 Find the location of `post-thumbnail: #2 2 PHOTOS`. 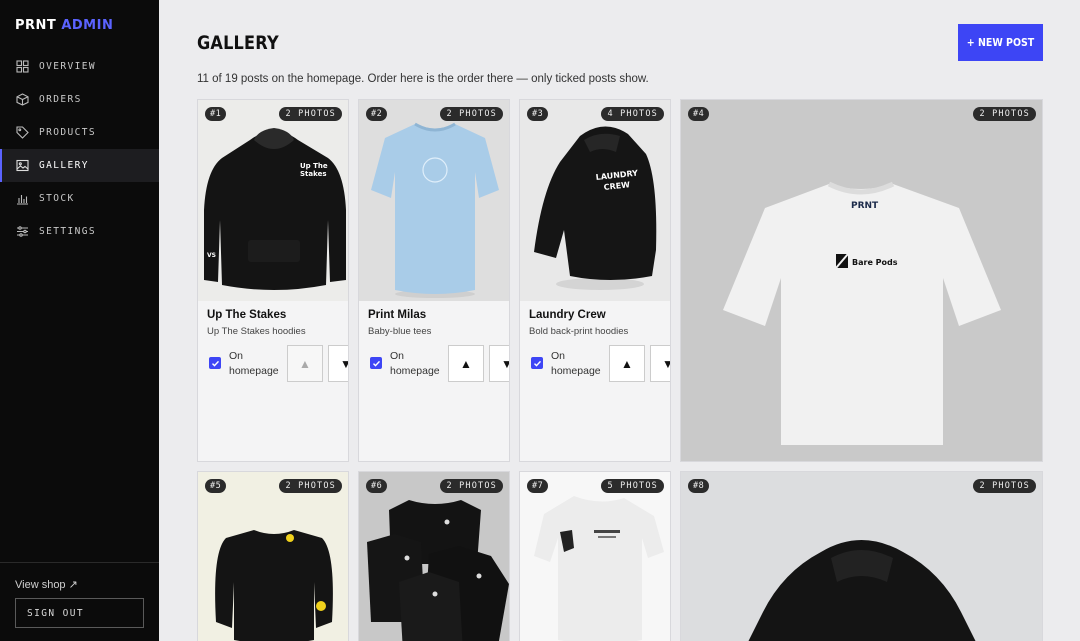

post-thumbnail: #2 2 PHOTOS is located at coordinates (434, 200).